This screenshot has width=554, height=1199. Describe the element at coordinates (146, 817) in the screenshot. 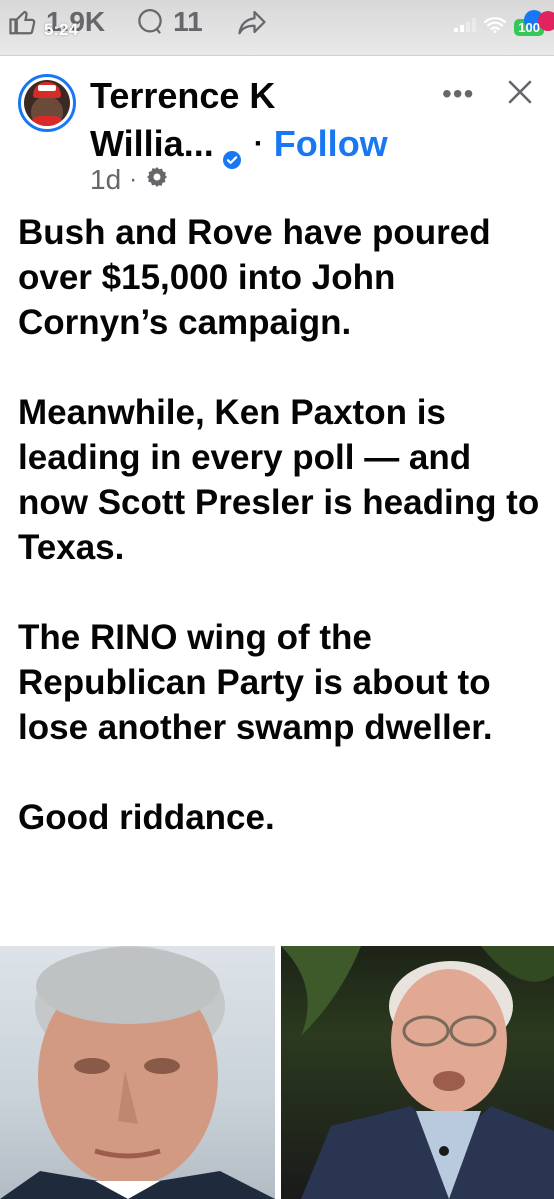

I see `post-paragraph: Good riddance.` at that location.